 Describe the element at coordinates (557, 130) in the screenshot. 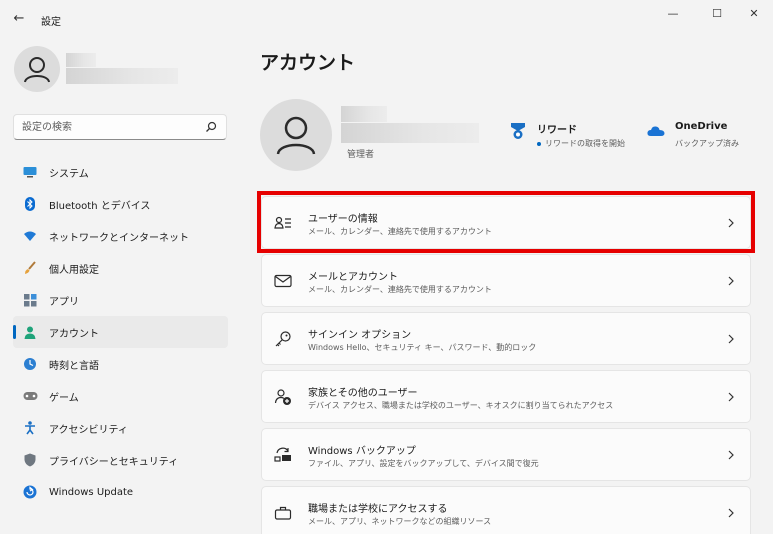

I see `rewards-title: リワード` at that location.